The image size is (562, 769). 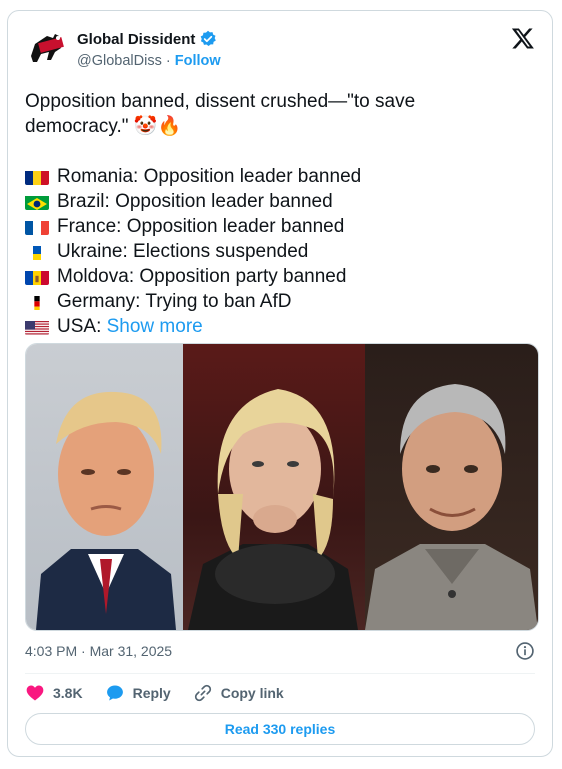 I want to click on author-name-row: Global Dissident, so click(x=147, y=39).